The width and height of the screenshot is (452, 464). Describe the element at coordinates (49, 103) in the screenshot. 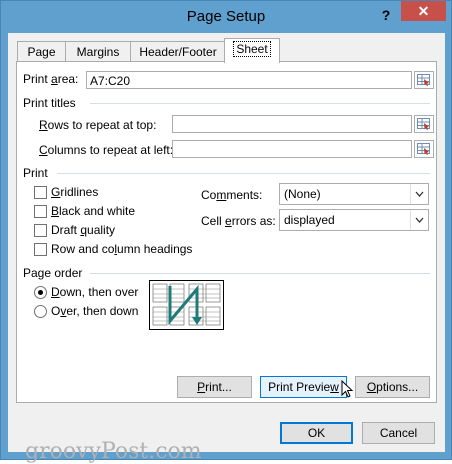

I see `print-titles-heading: Print titles` at that location.